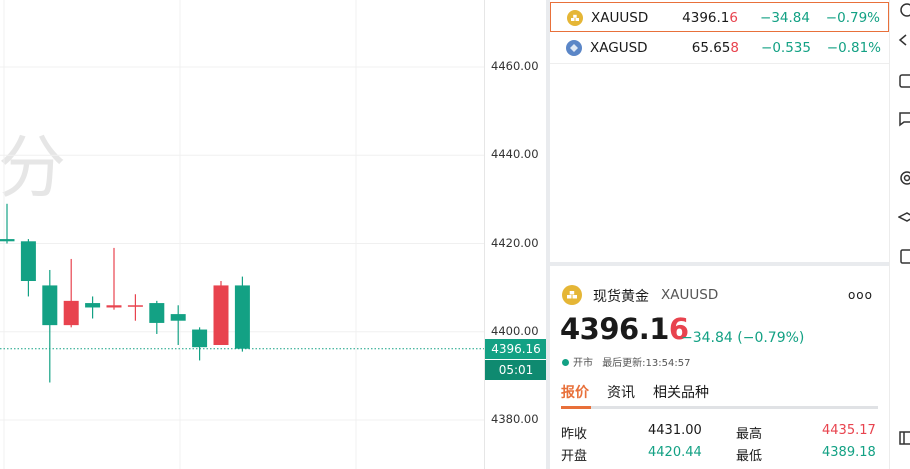 Image resolution: width=910 pixels, height=469 pixels. Describe the element at coordinates (574, 456) in the screenshot. I see `stat-label: 开盘` at that location.